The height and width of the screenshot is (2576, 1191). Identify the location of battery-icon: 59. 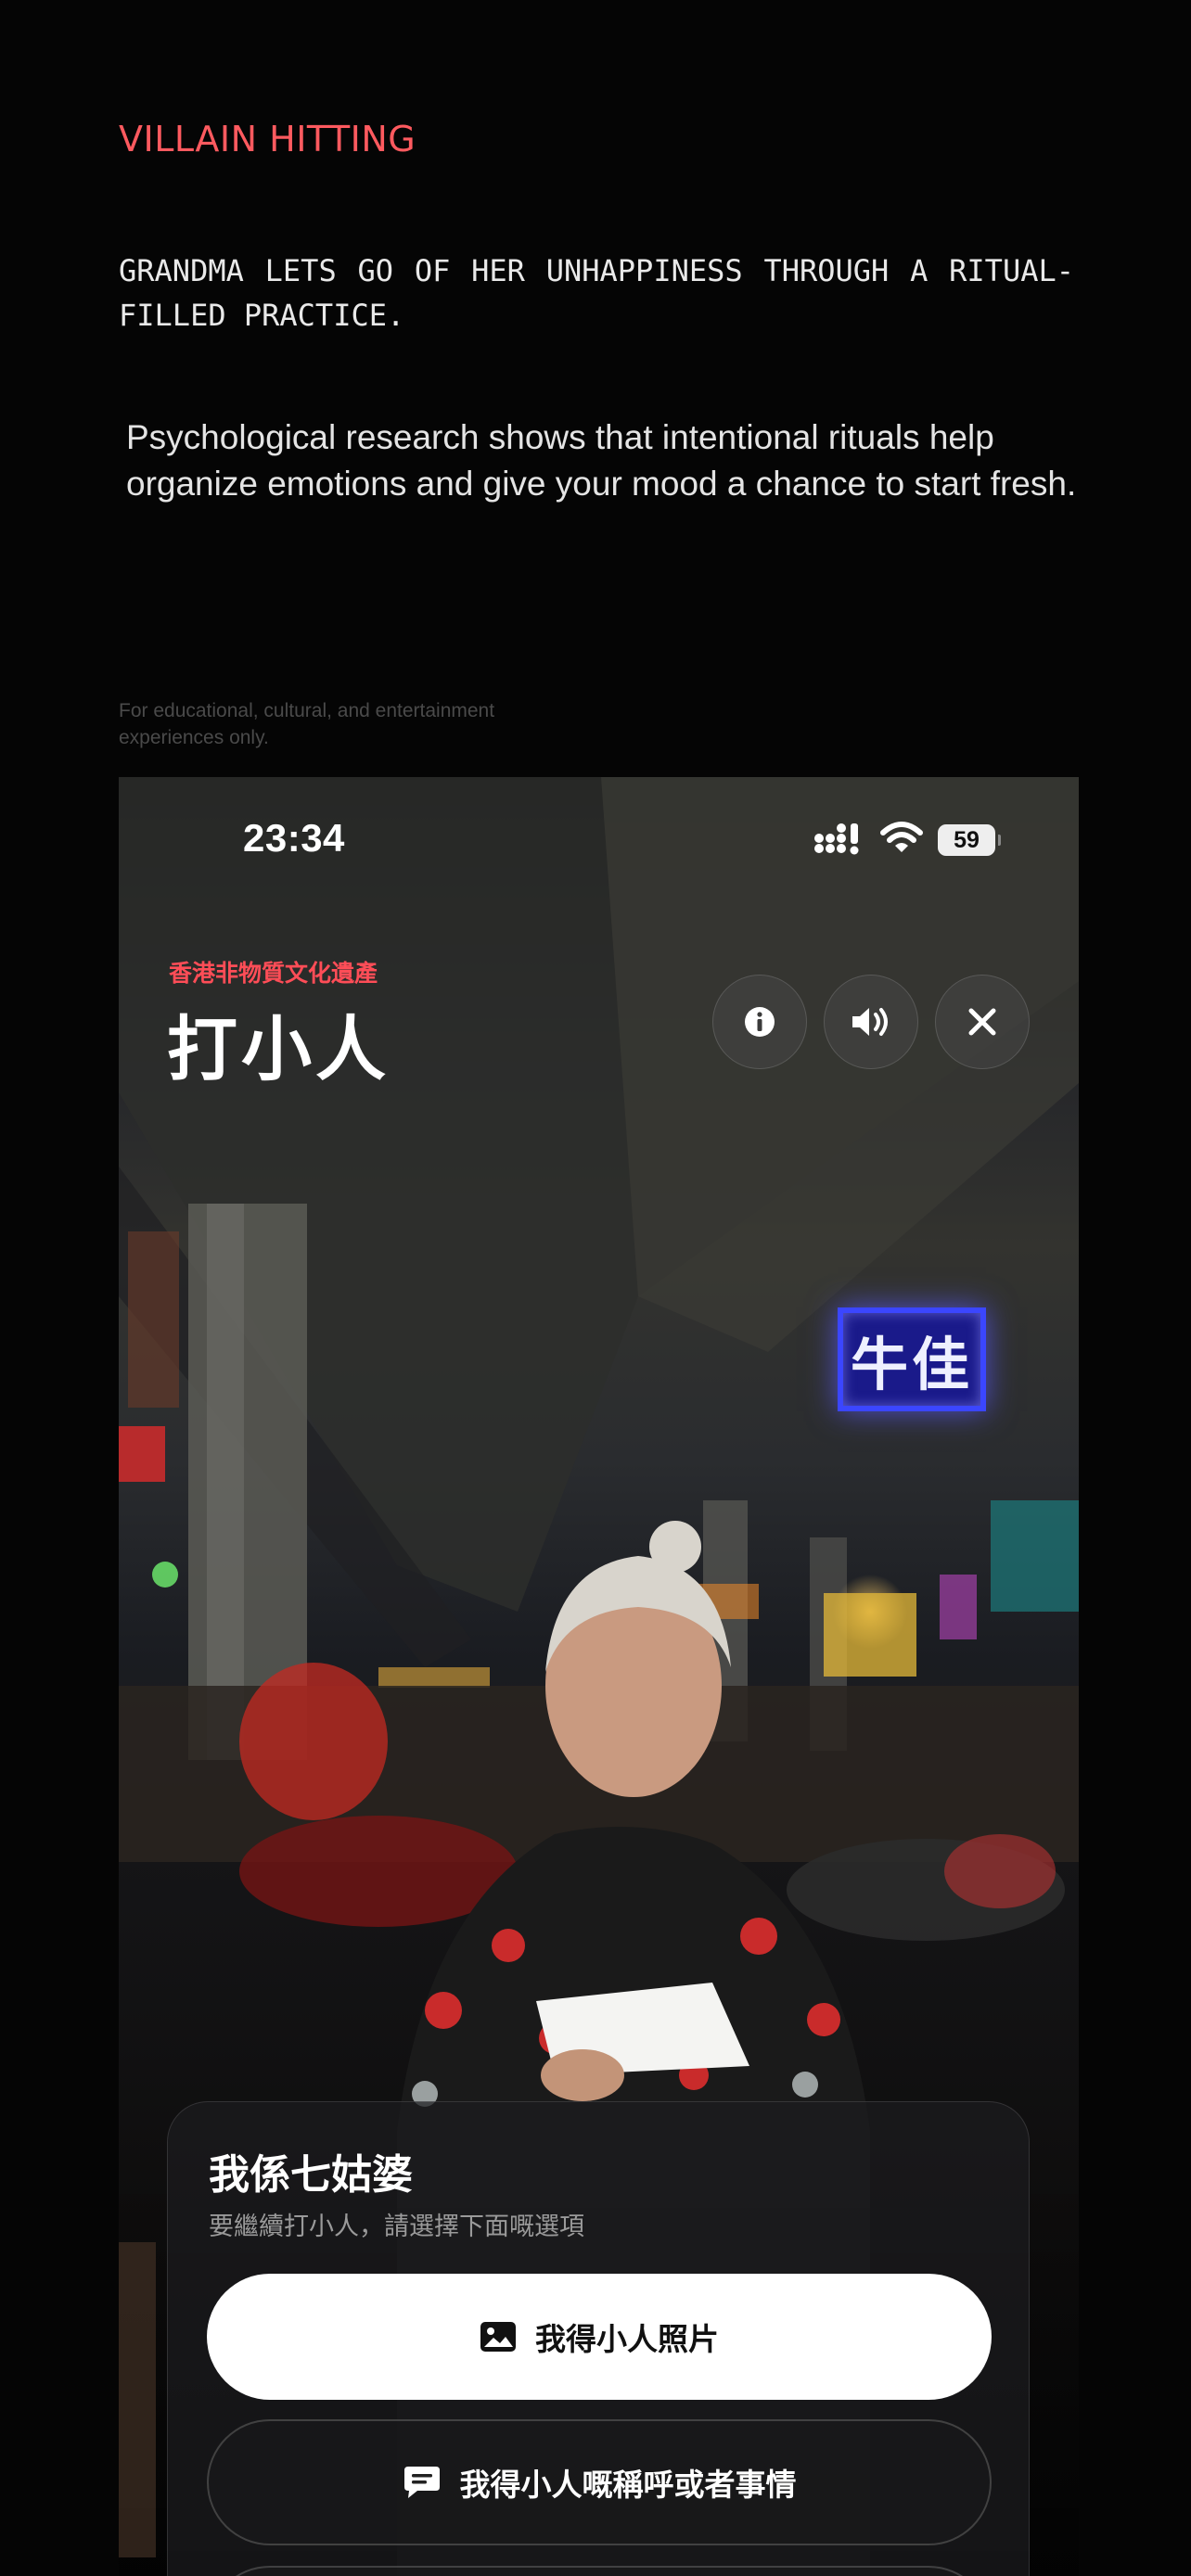
(970, 840).